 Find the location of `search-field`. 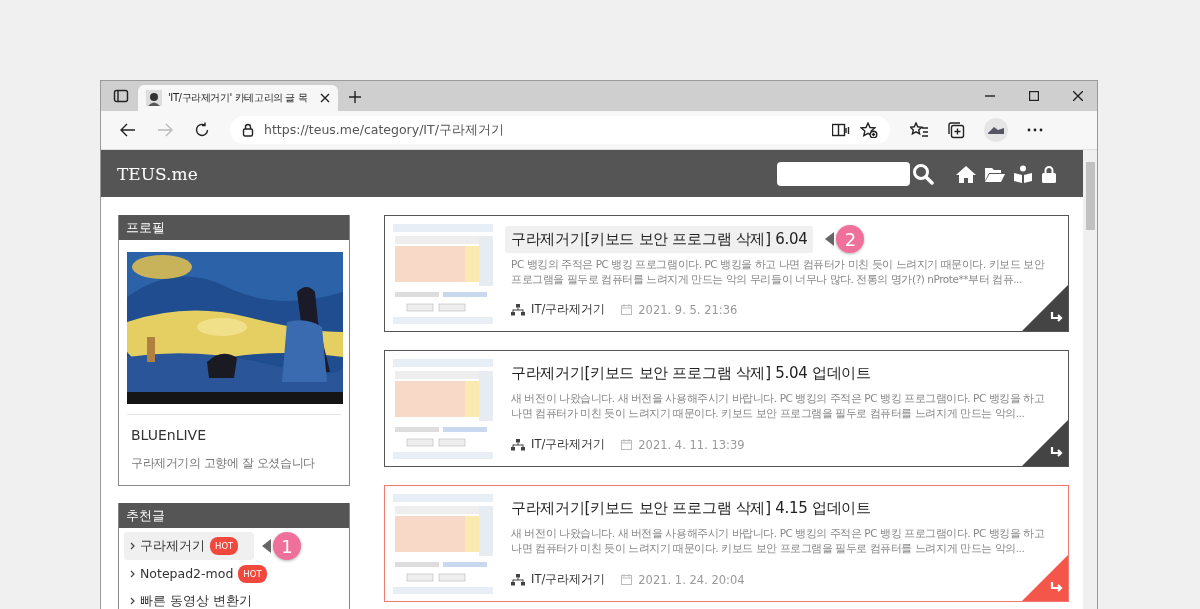

search-field is located at coordinates (844, 173).